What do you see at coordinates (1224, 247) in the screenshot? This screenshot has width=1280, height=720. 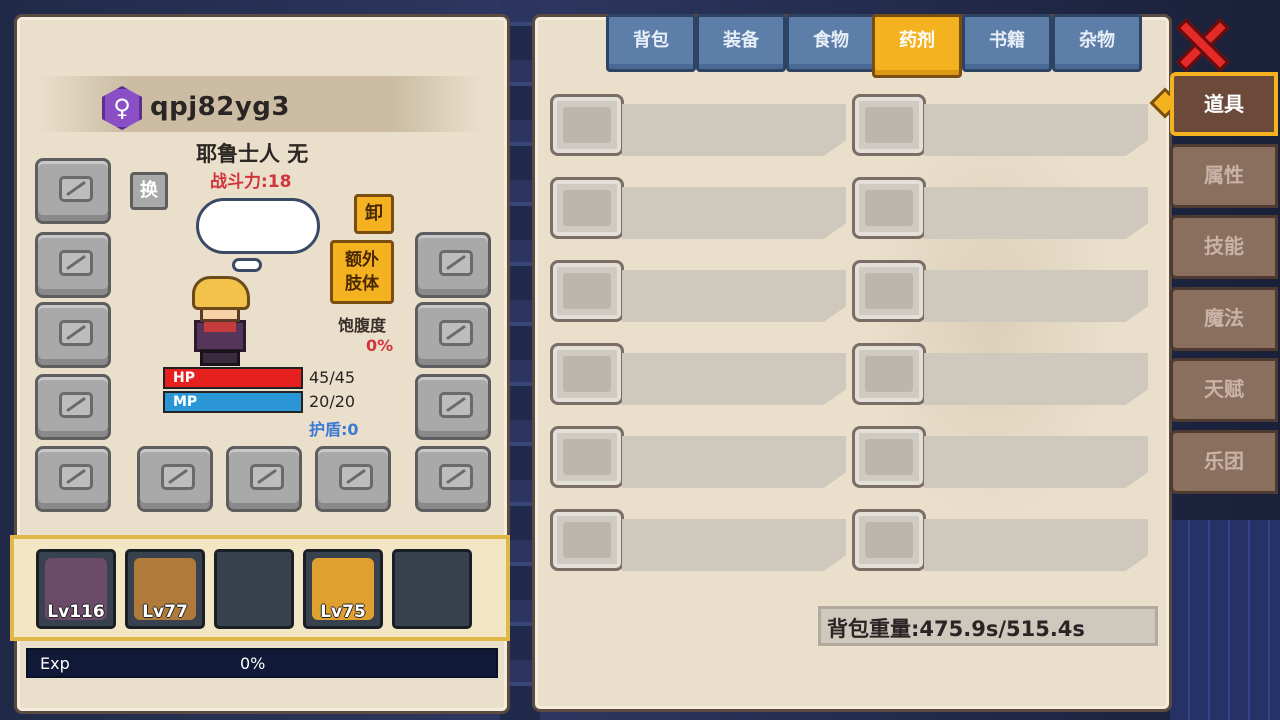 I see `side-menu-skills: 技能` at bounding box center [1224, 247].